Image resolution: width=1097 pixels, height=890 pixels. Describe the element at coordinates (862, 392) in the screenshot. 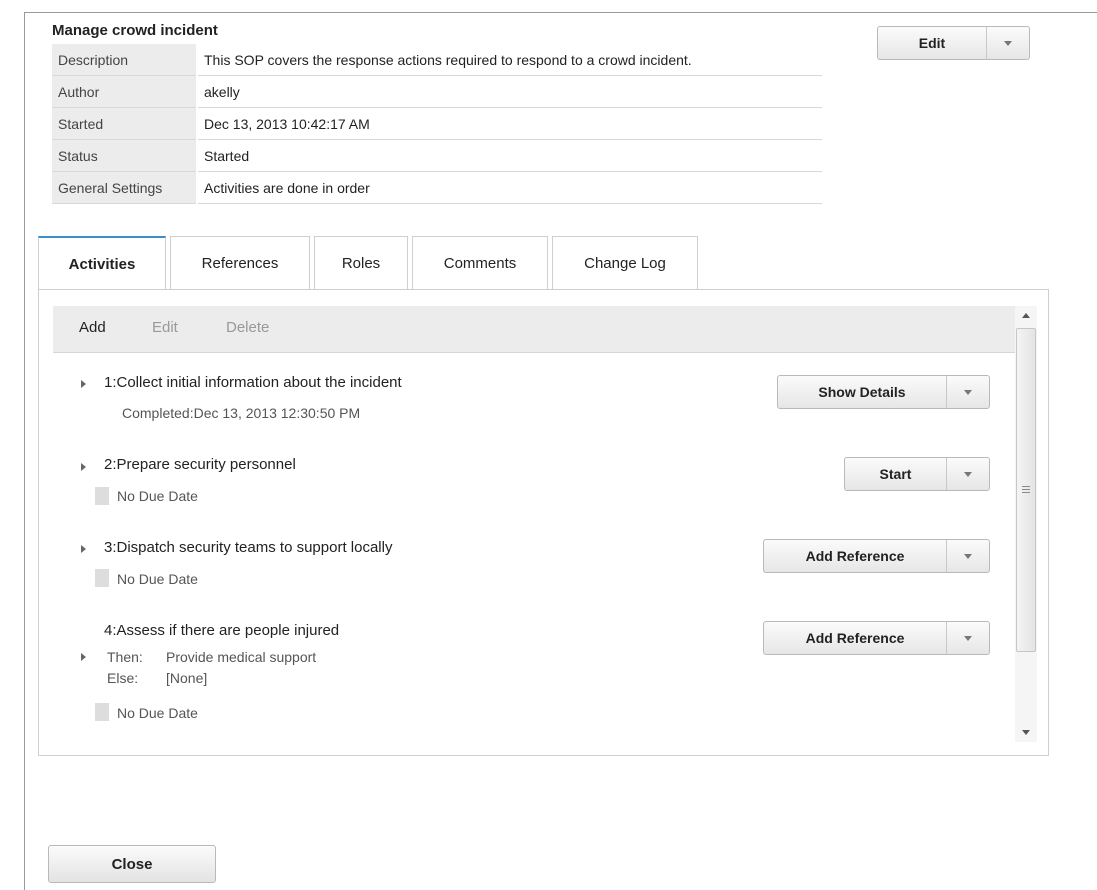

I see `show-details-button: Show Details` at that location.